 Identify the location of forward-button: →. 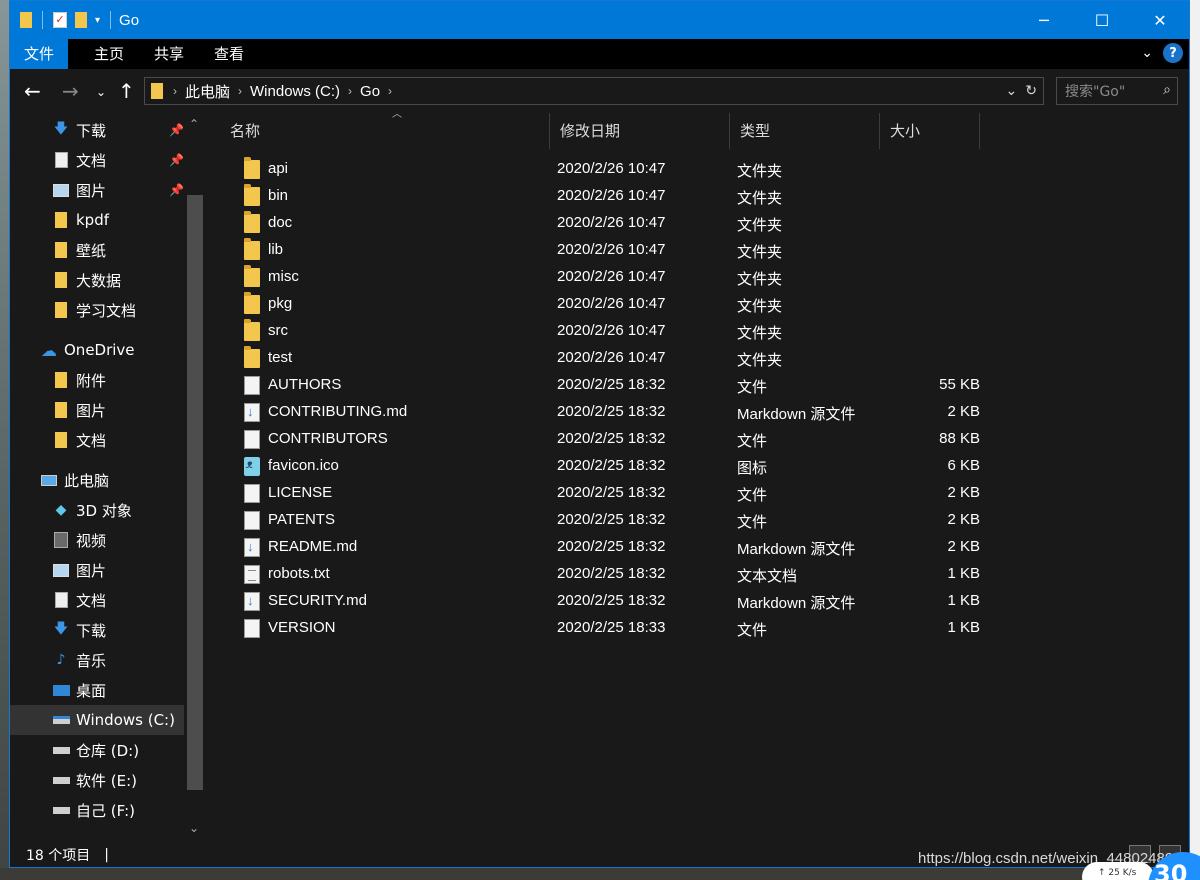
(70, 91).